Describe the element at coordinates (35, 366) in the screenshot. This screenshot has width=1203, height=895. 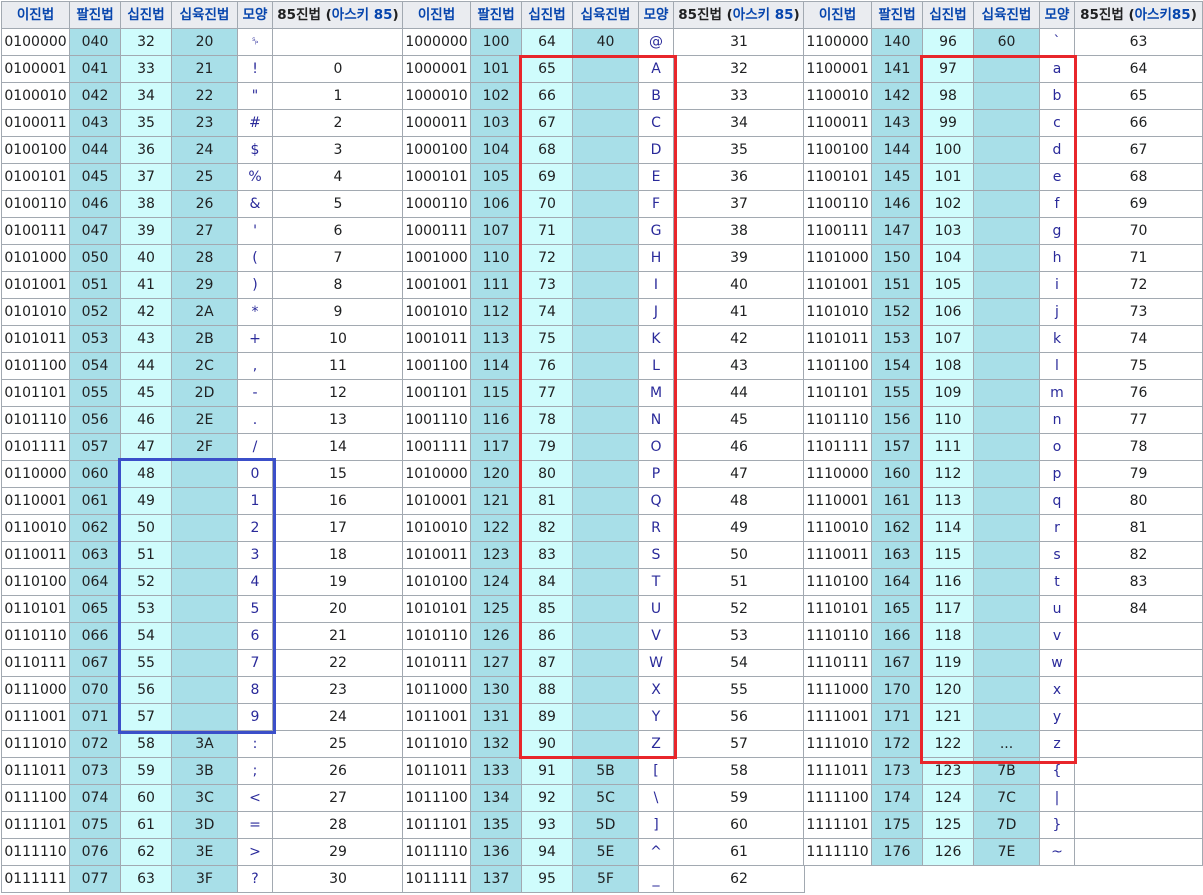
I see `binary-cell: 0101100` at that location.